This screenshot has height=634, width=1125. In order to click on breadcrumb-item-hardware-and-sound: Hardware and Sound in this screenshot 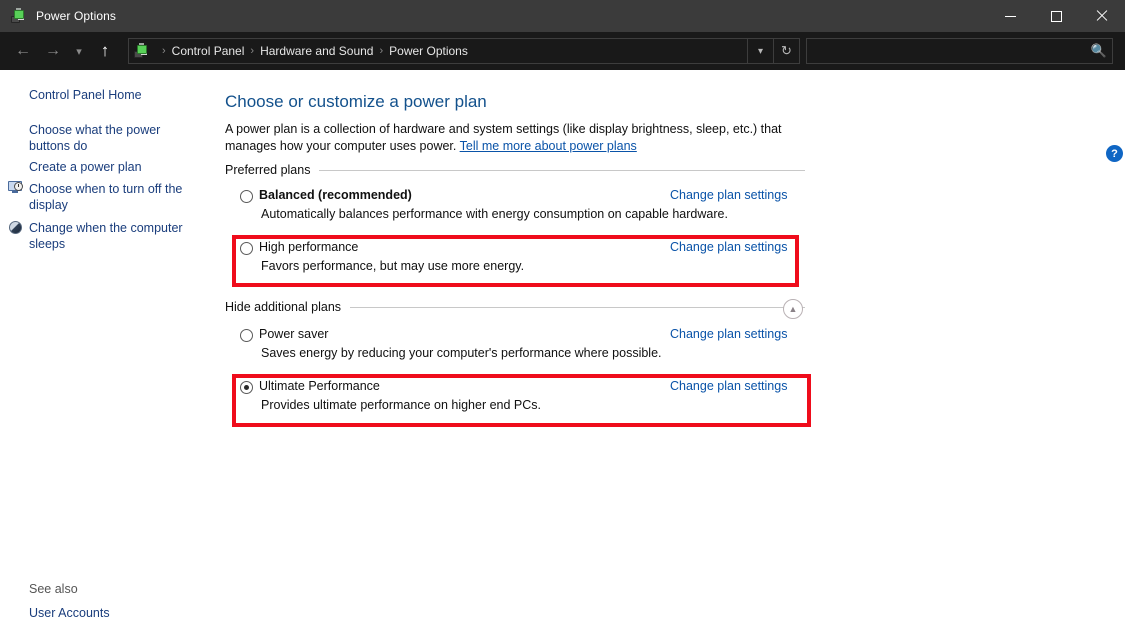, I will do `click(316, 51)`.